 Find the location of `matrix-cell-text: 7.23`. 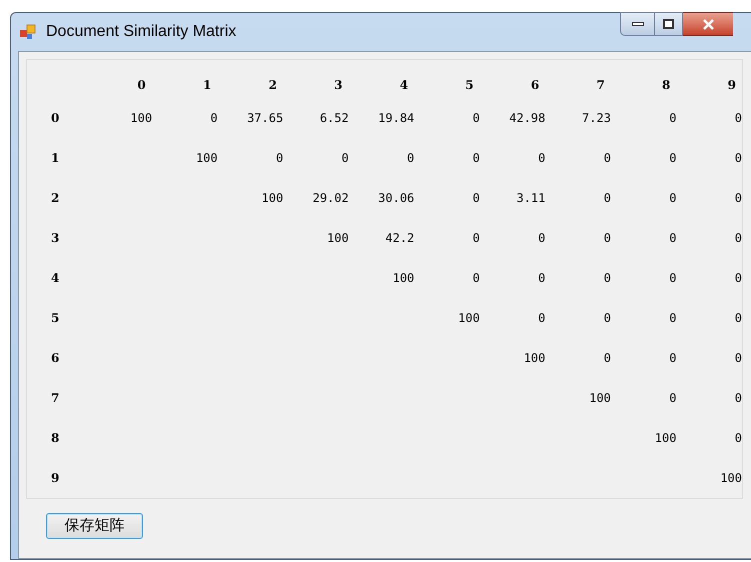

matrix-cell-text: 7.23 is located at coordinates (596, 118).